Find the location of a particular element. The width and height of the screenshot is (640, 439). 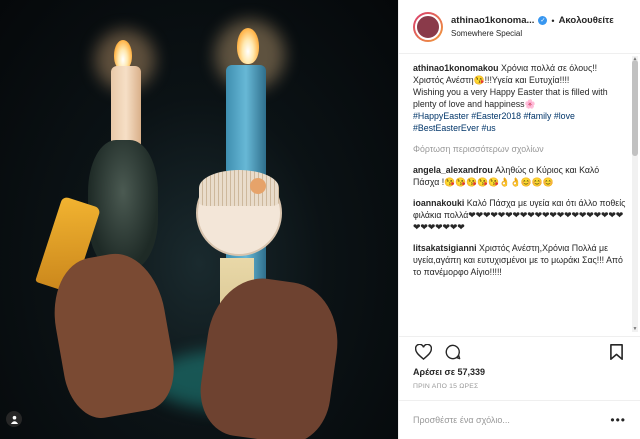

caption-username: athinao1konomakou is located at coordinates (456, 68).